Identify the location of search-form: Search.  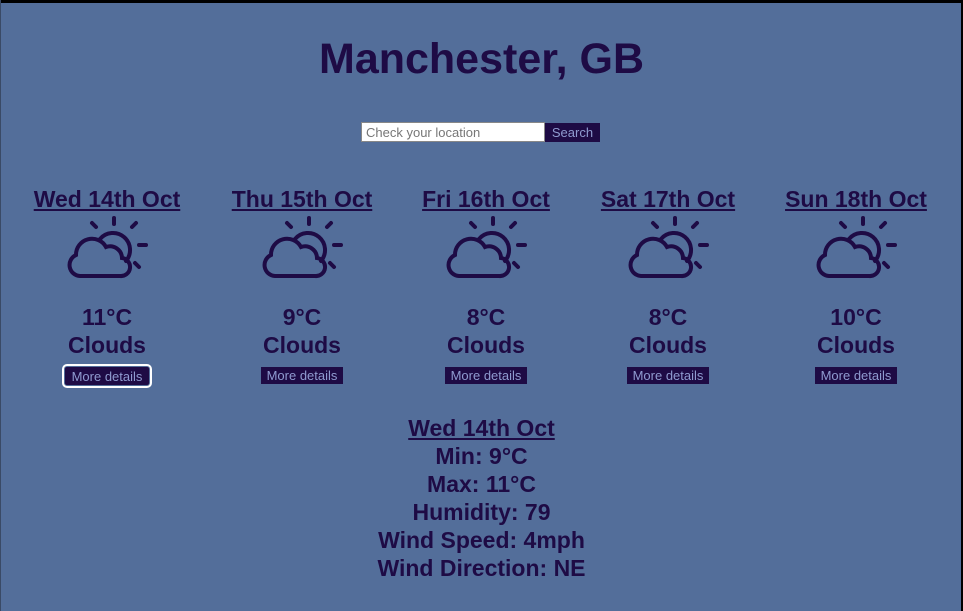
(480, 132).